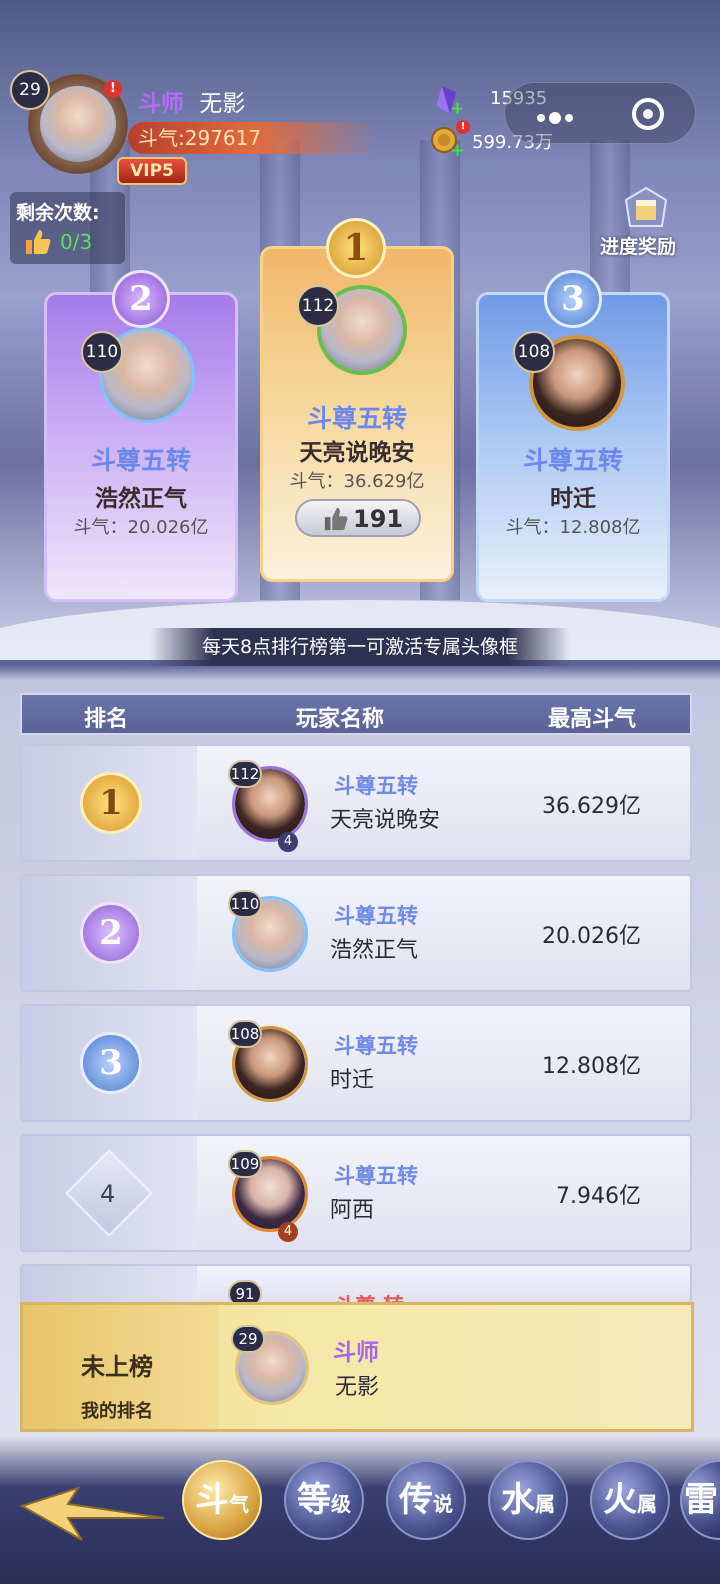  What do you see at coordinates (58, 213) in the screenshot?
I see `remaining-label: 剩余次数:` at bounding box center [58, 213].